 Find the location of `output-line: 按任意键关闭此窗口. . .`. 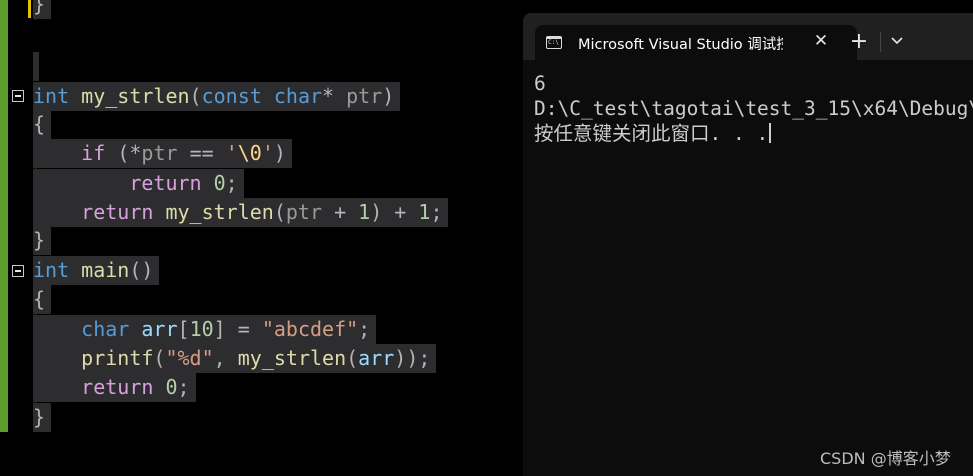

output-line: 按任意键关闭此窗口. . . is located at coordinates (753, 133).